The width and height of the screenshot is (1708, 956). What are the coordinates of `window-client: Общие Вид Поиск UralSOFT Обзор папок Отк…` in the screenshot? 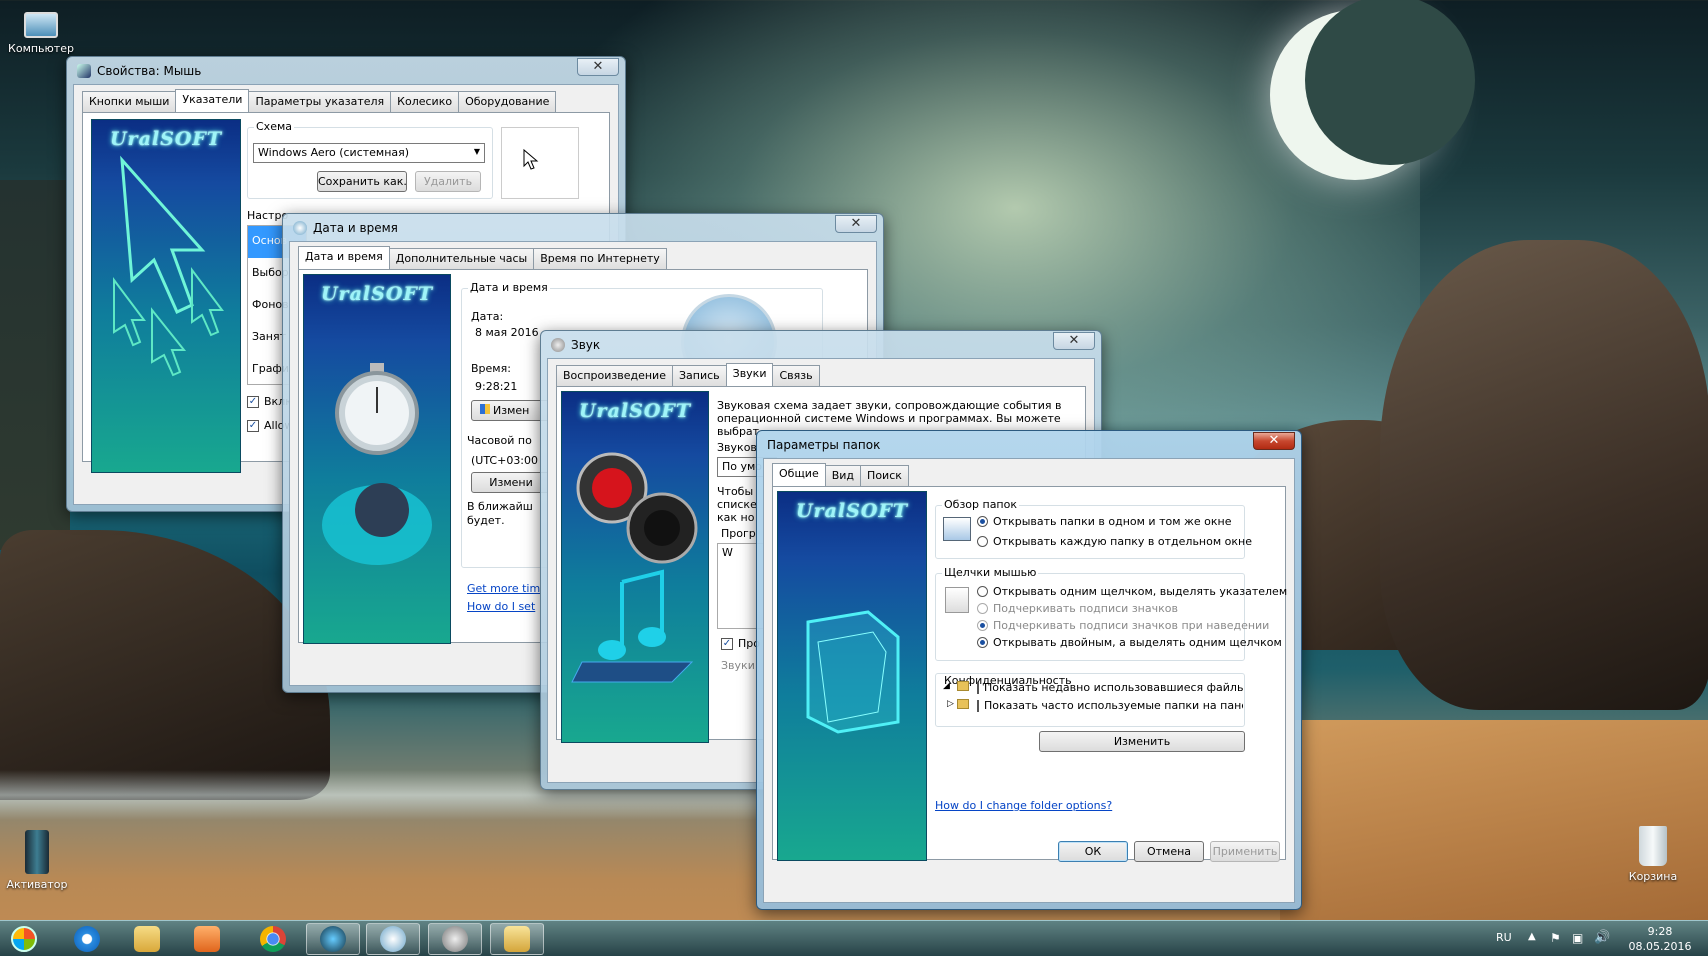 It's located at (1029, 680).